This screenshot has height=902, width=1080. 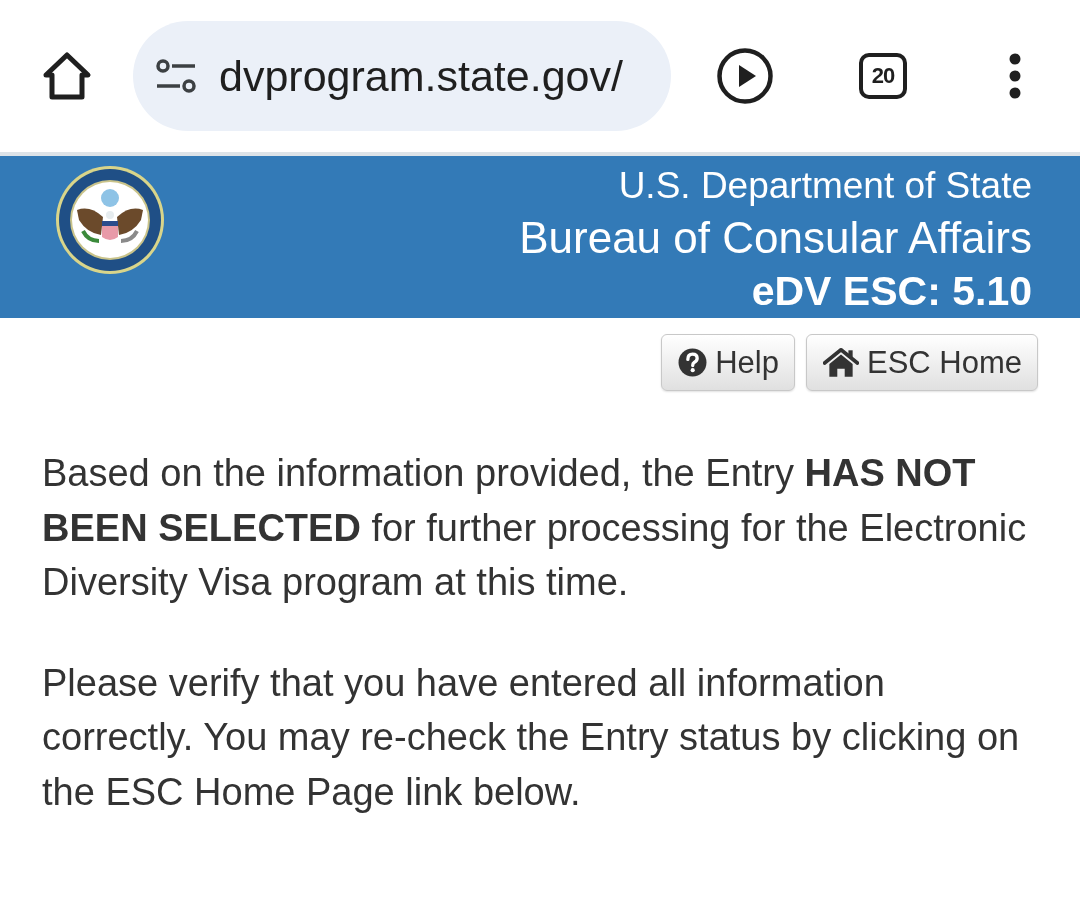 I want to click on tab-count-button: 20, so click(x=883, y=76).